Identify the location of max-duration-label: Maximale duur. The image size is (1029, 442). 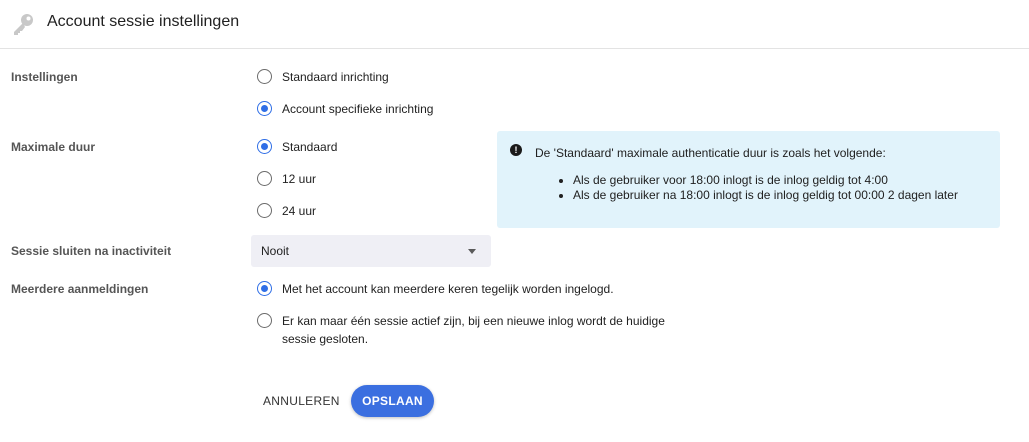
(53, 147).